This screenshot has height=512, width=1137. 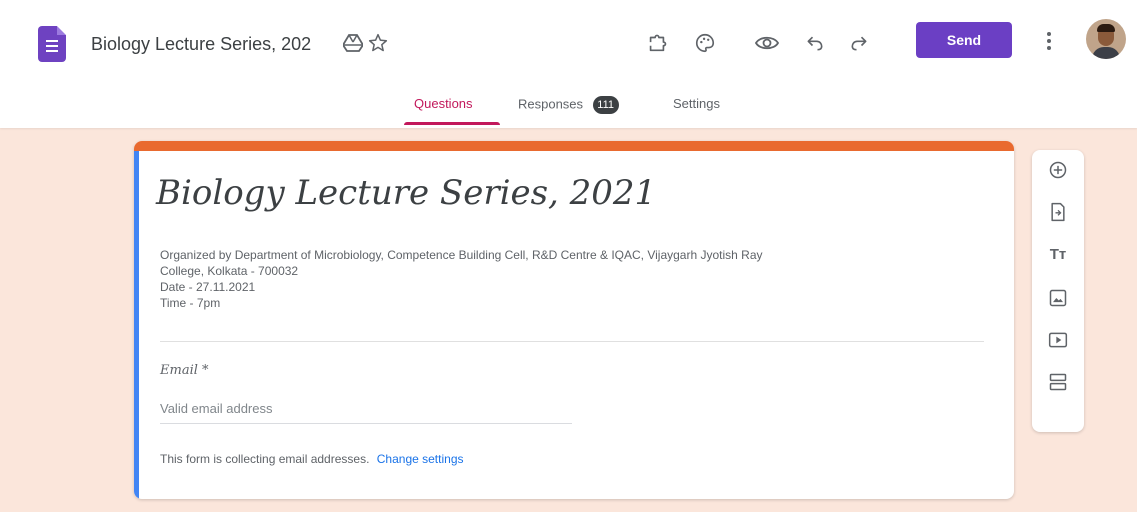 What do you see at coordinates (420, 459) in the screenshot?
I see `change-settings-link: Change settings` at bounding box center [420, 459].